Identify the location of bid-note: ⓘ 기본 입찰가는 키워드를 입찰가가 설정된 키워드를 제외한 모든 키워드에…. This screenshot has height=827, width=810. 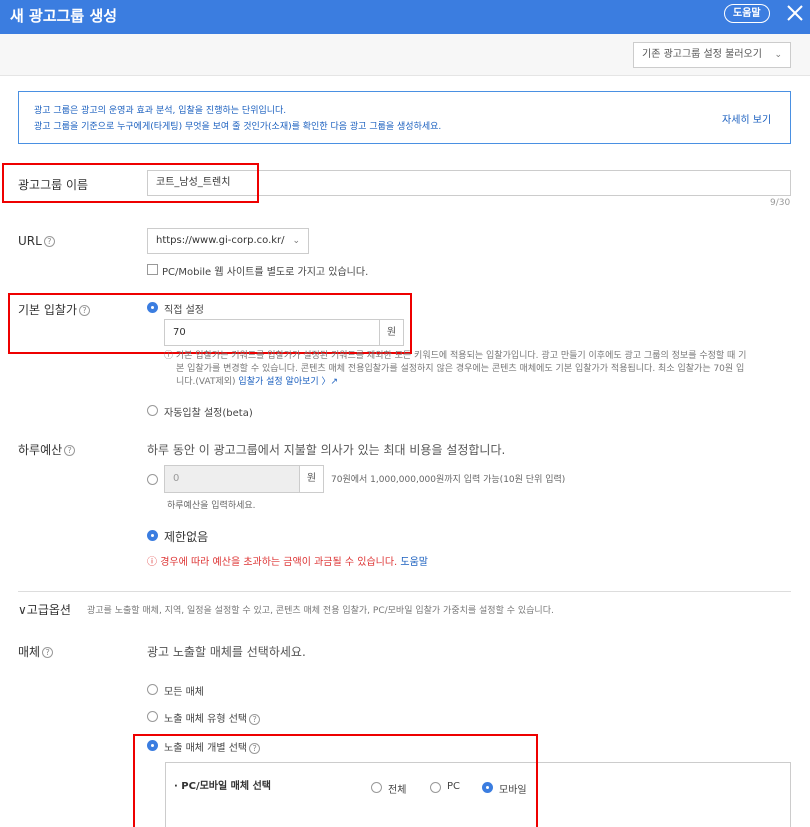
(477, 369).